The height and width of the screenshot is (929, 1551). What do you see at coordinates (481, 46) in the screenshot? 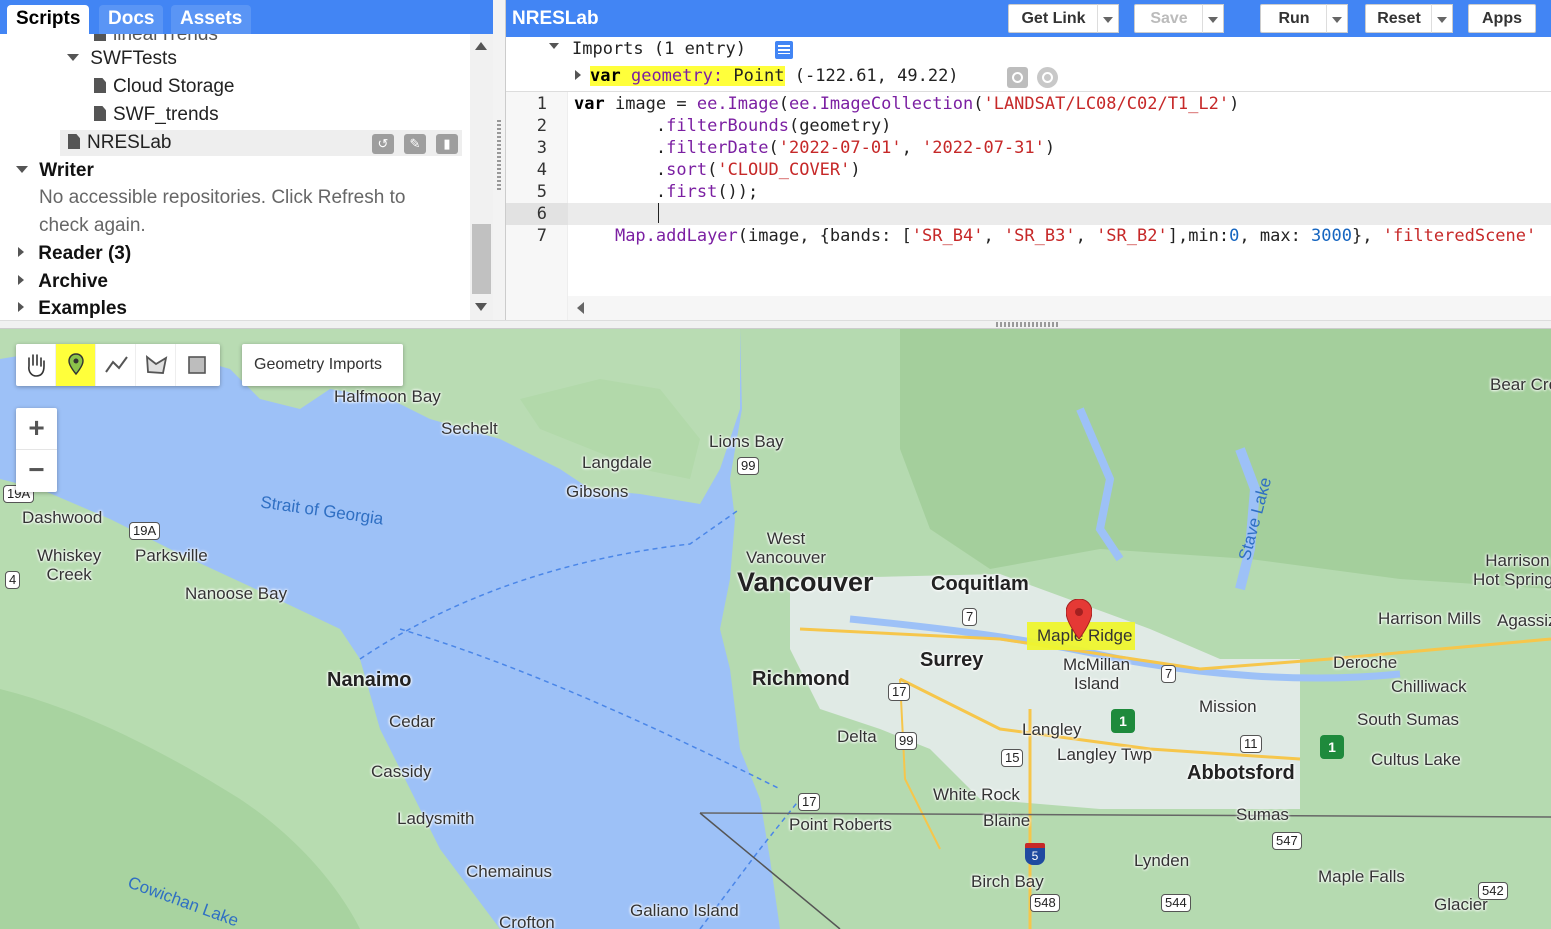
I see `scroll-up-arrow-icon` at bounding box center [481, 46].